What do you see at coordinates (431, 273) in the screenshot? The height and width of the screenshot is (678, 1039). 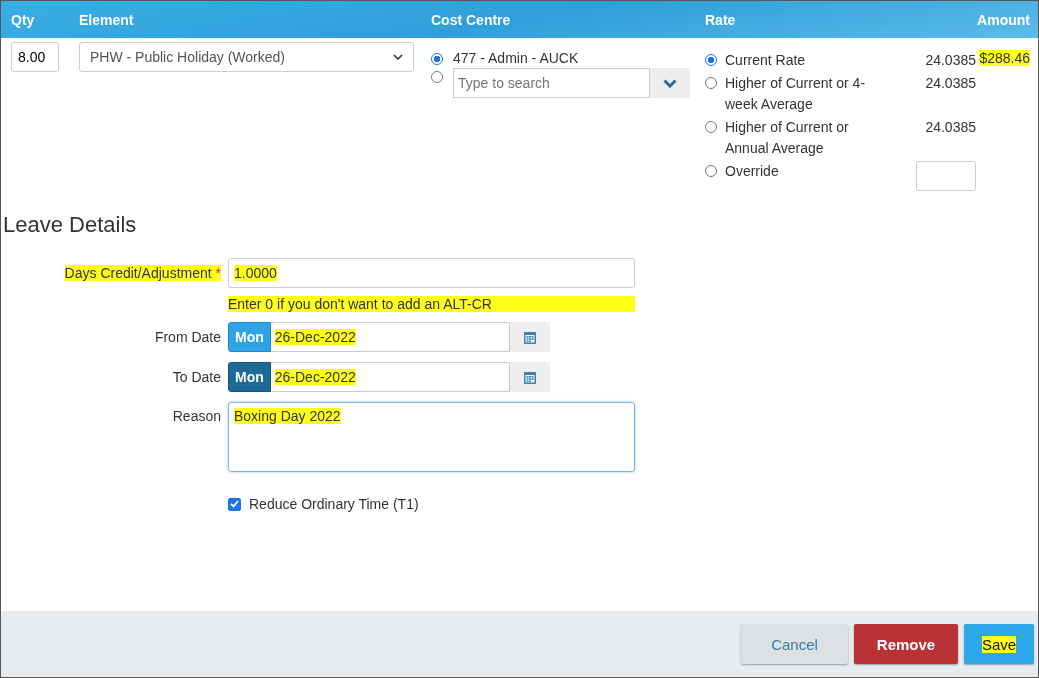 I see `days-credit-field: 1.0000` at bounding box center [431, 273].